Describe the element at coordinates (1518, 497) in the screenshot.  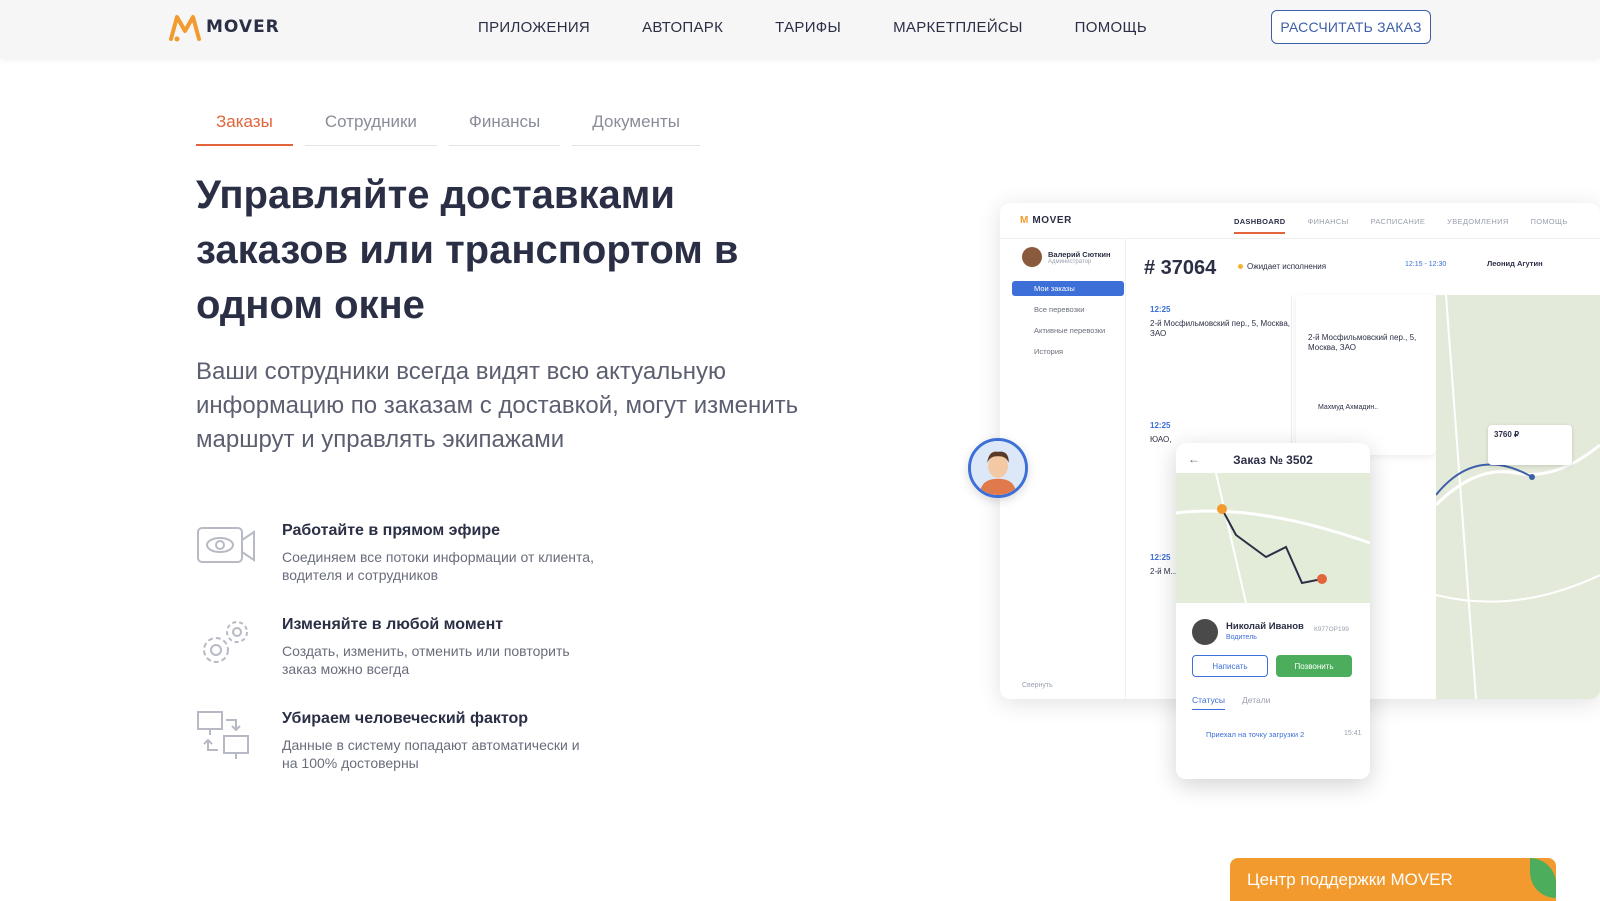
I see `mockup-map` at that location.